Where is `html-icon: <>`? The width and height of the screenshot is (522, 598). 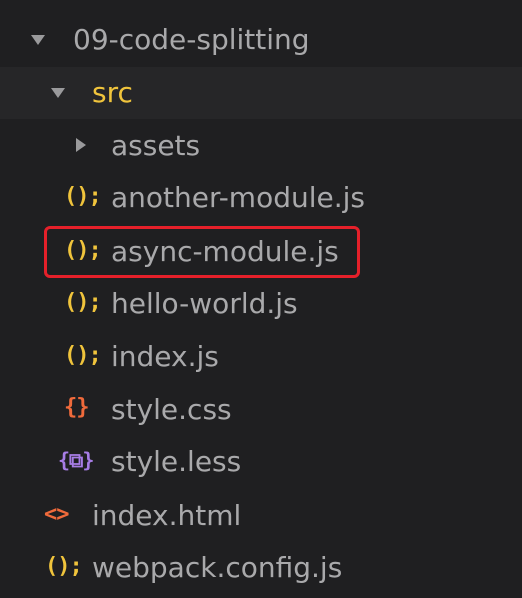 html-icon: <> is located at coordinates (56, 514).